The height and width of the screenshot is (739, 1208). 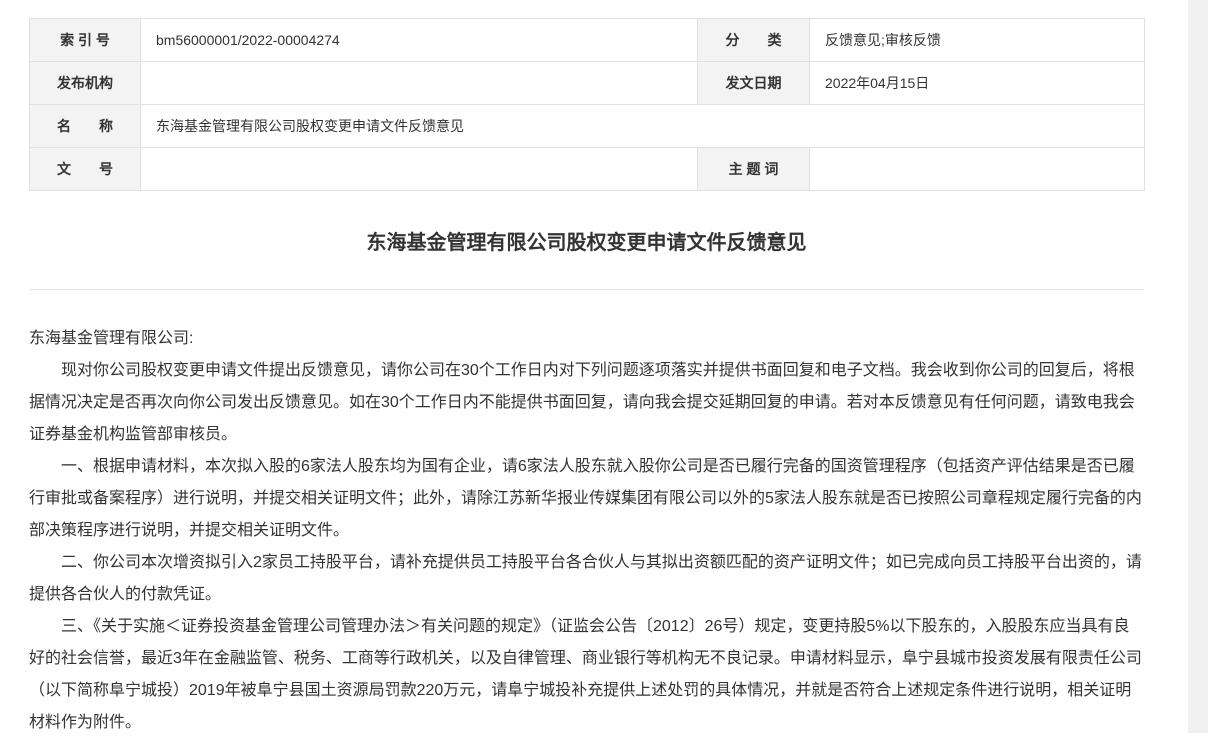 I want to click on name-label: 名 称, so click(x=85, y=126).